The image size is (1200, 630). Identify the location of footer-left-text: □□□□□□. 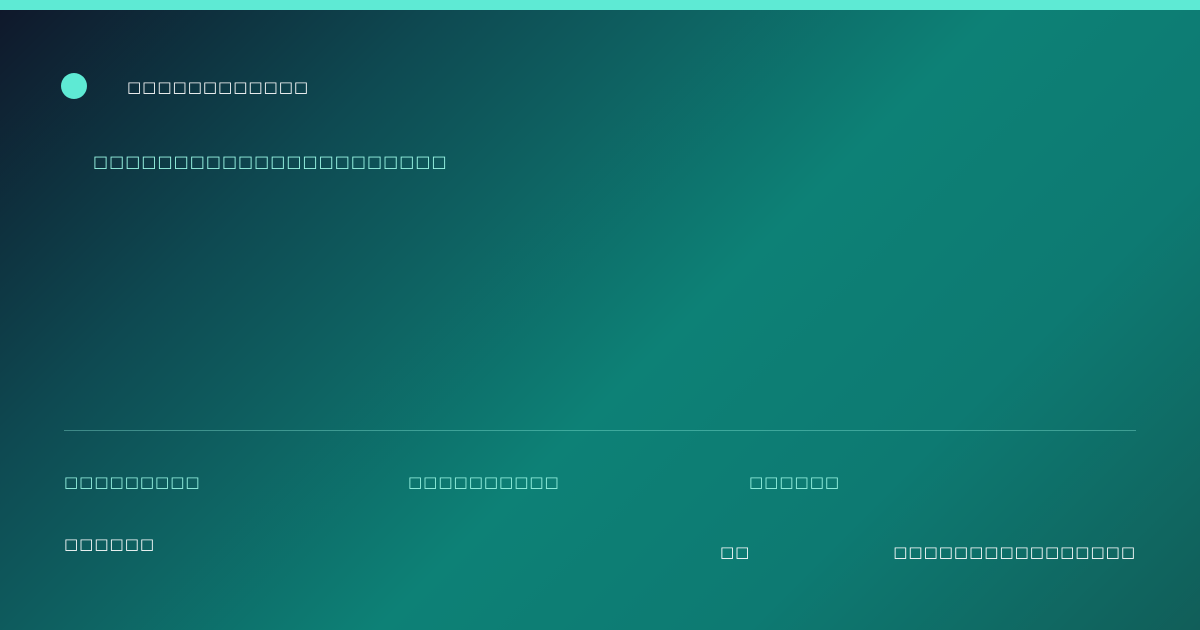
(110, 544).